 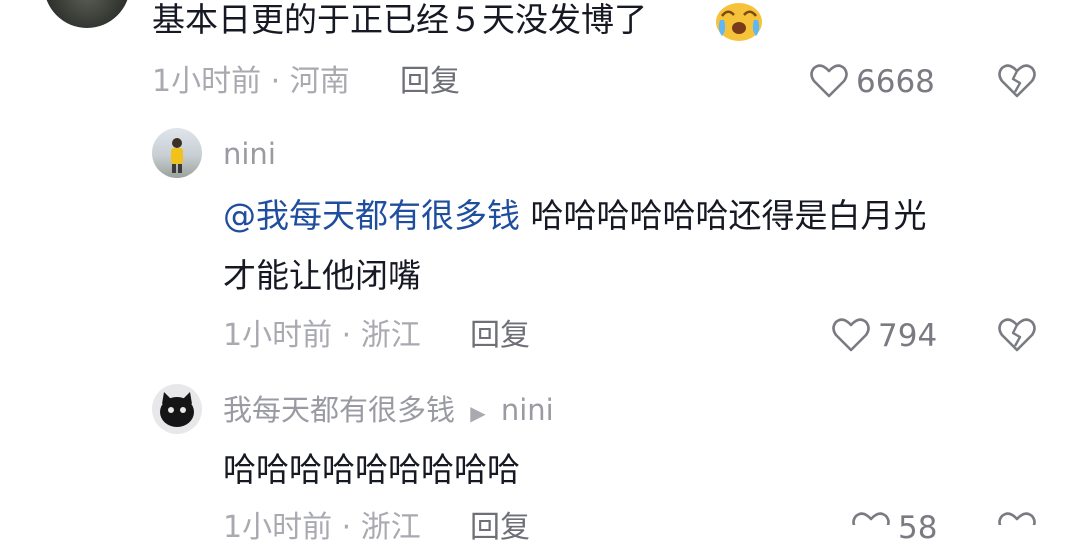 I want to click on comment-text: 基本日更的于正已经５天没发博了, so click(x=399, y=19).